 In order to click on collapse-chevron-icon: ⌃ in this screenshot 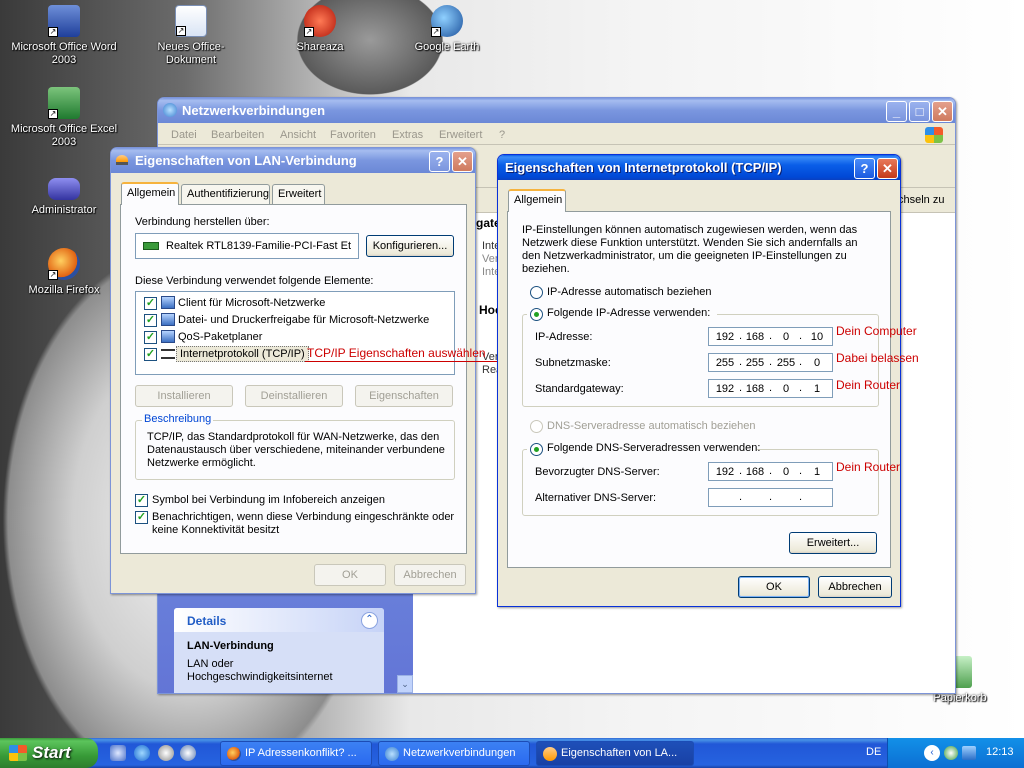, I will do `click(369, 620)`.